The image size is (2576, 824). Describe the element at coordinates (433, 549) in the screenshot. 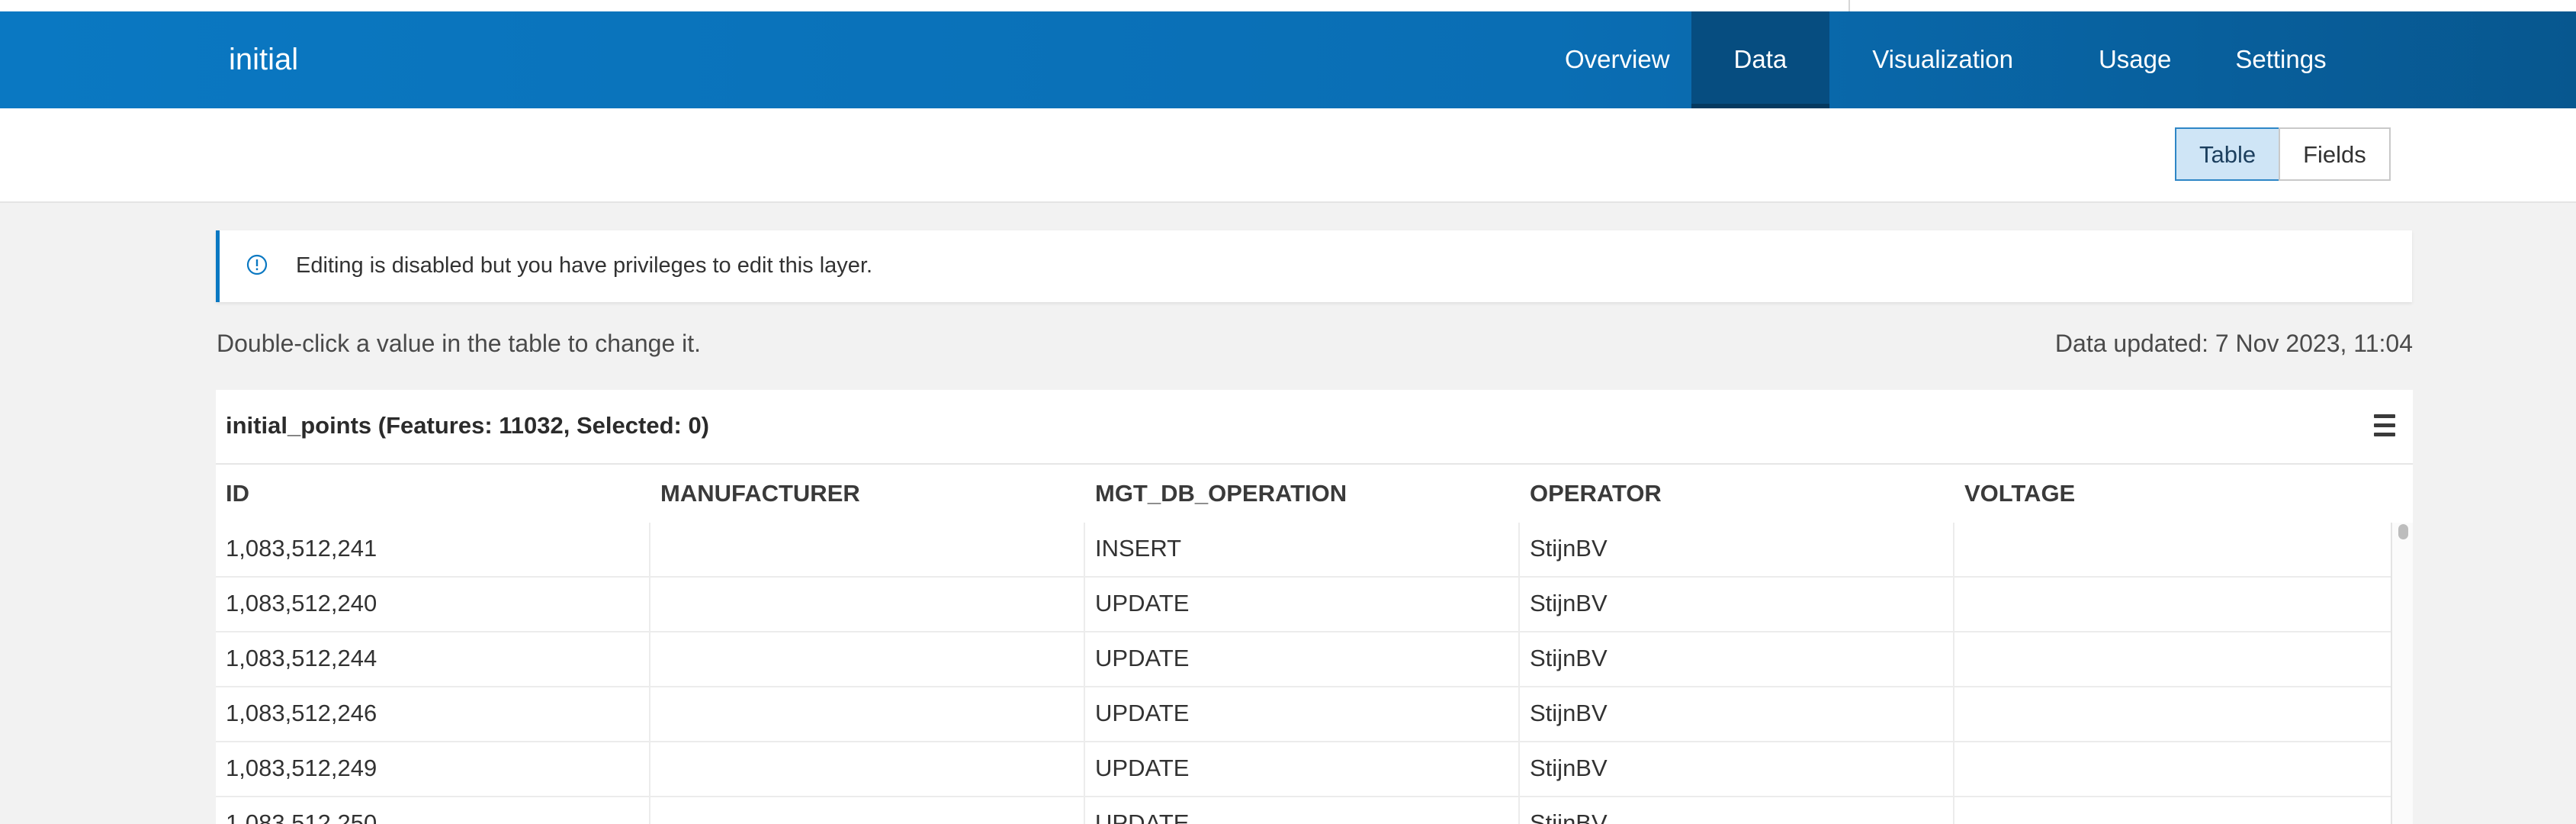

I see `cell-id: 1,083,512,241` at that location.